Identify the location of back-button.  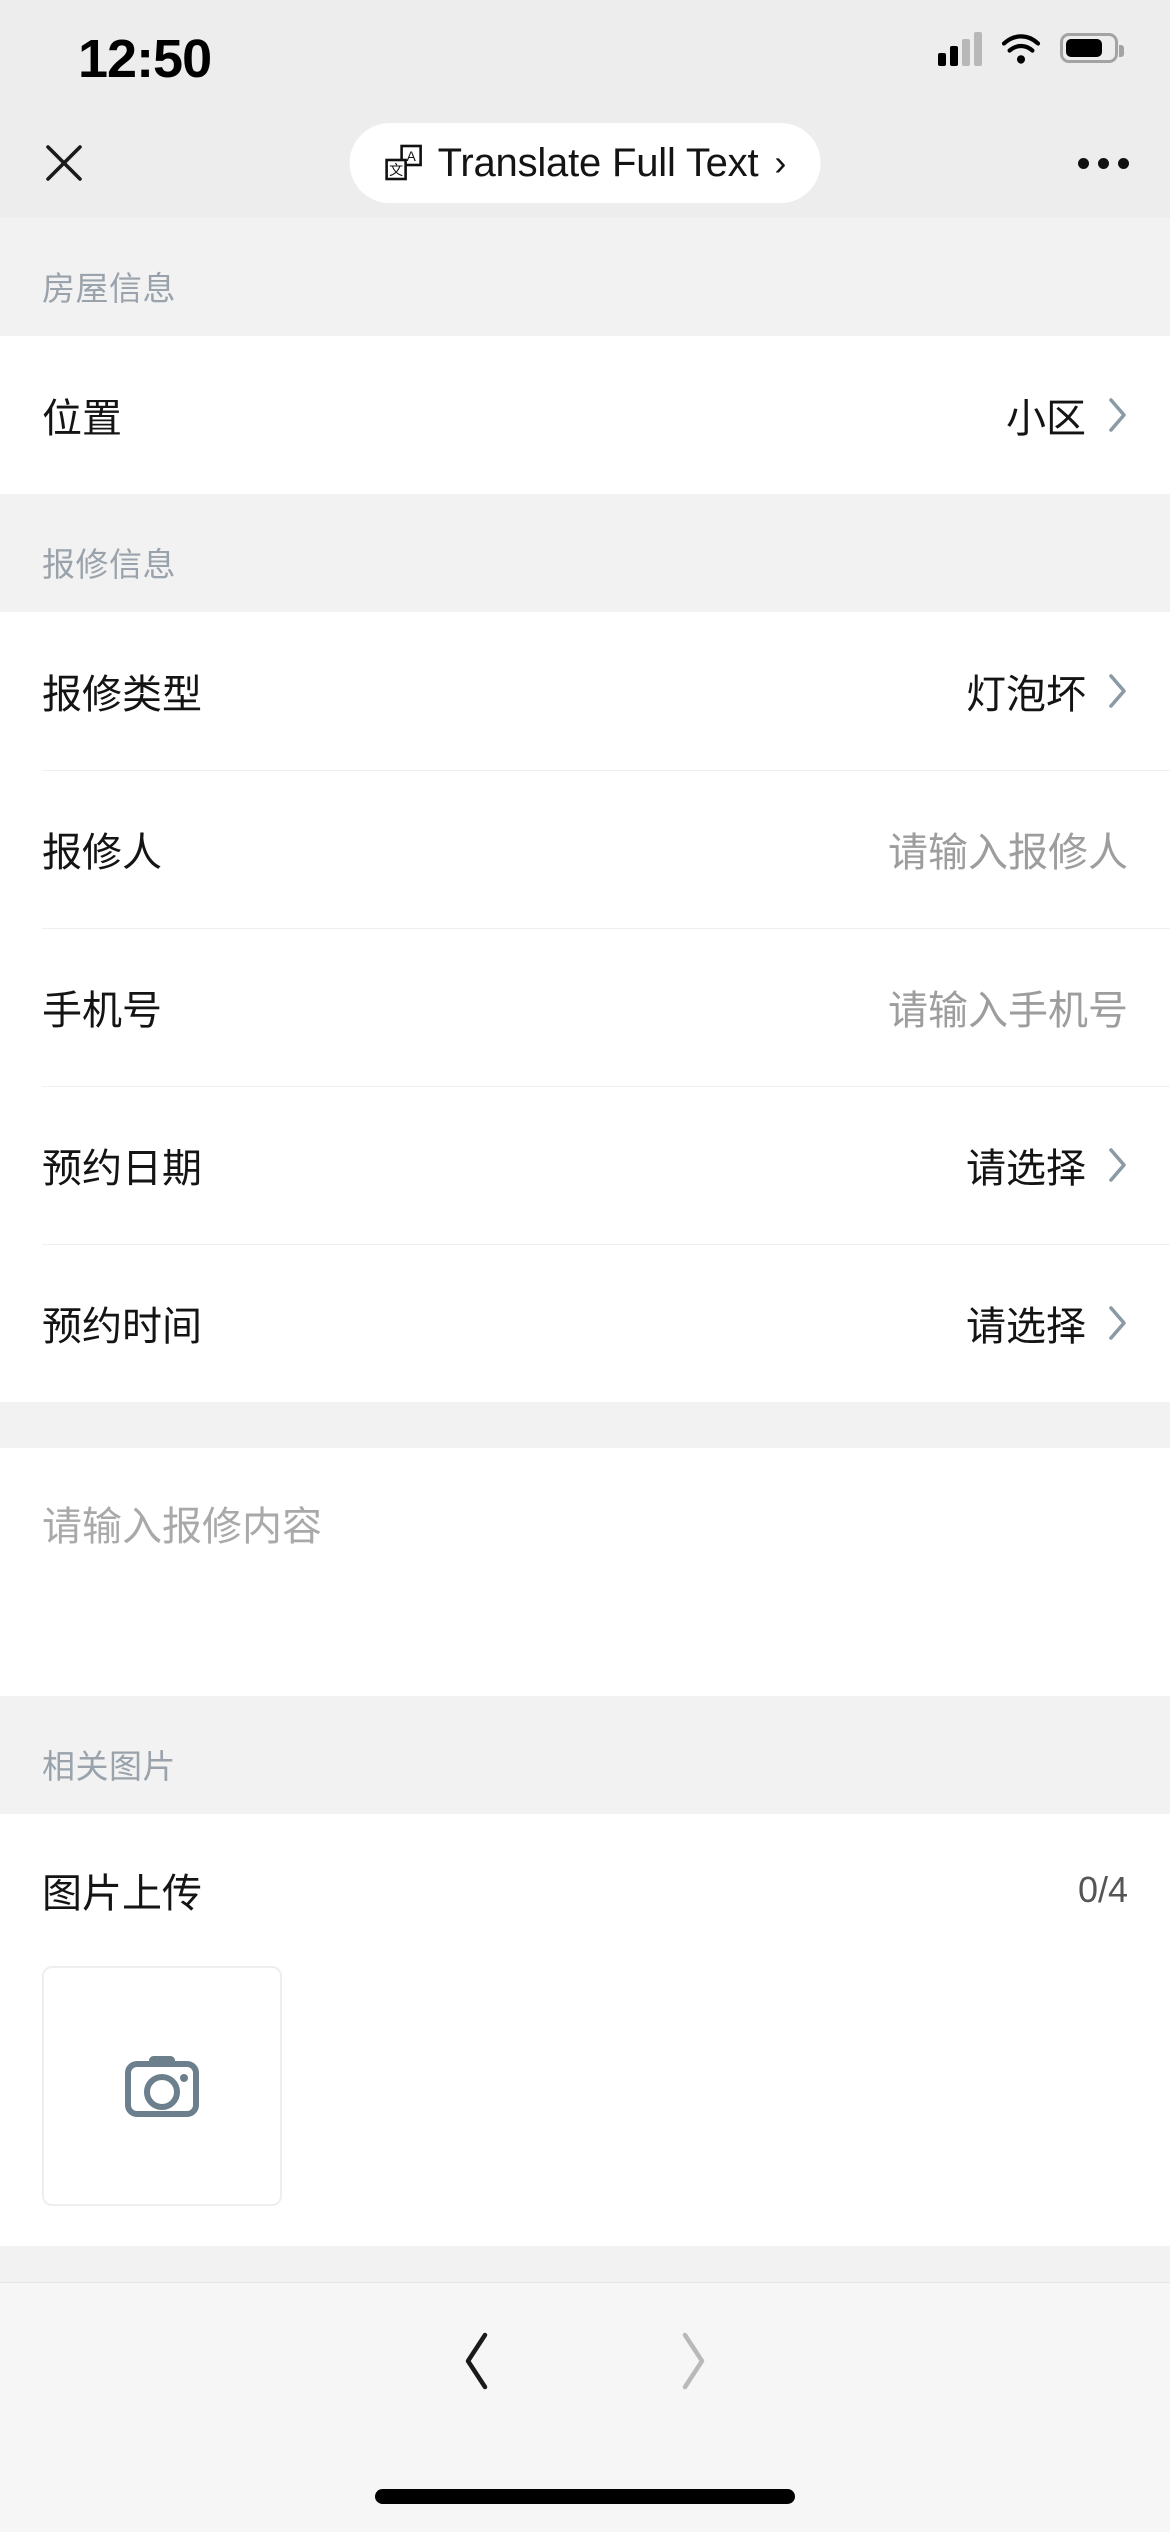
(477, 2363).